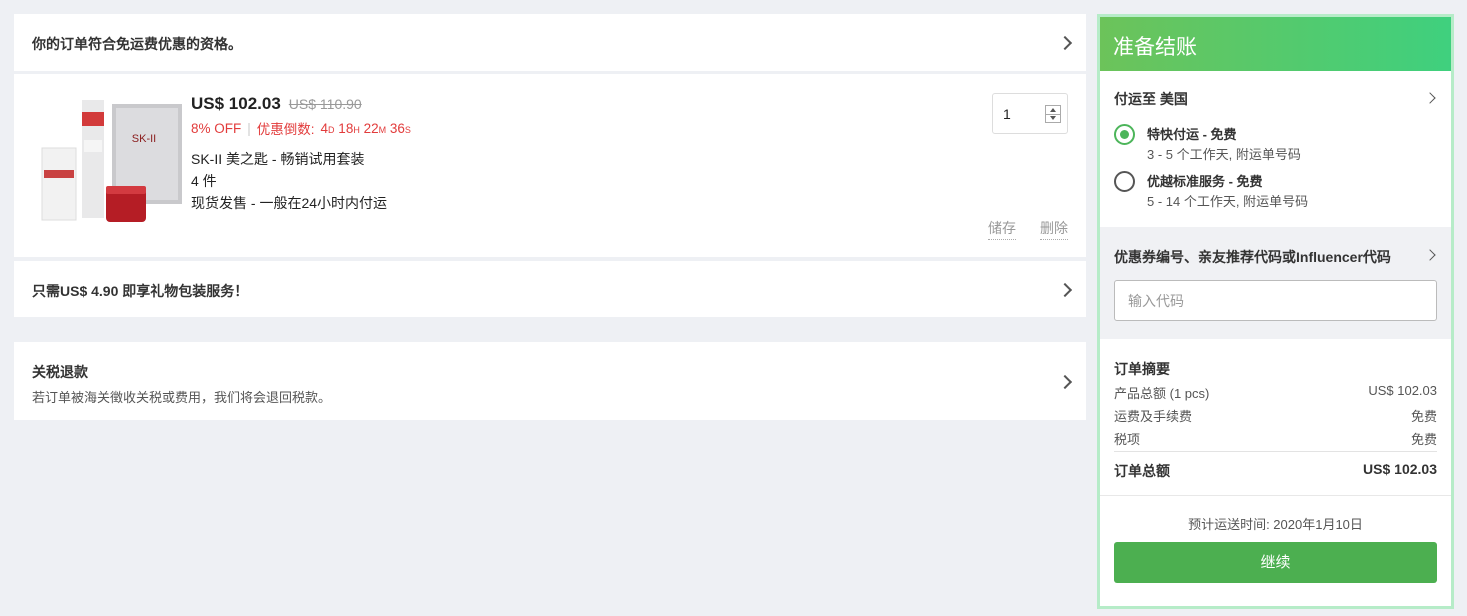 This screenshot has width=1467, height=616. What do you see at coordinates (1275, 451) in the screenshot?
I see `summary-divider` at bounding box center [1275, 451].